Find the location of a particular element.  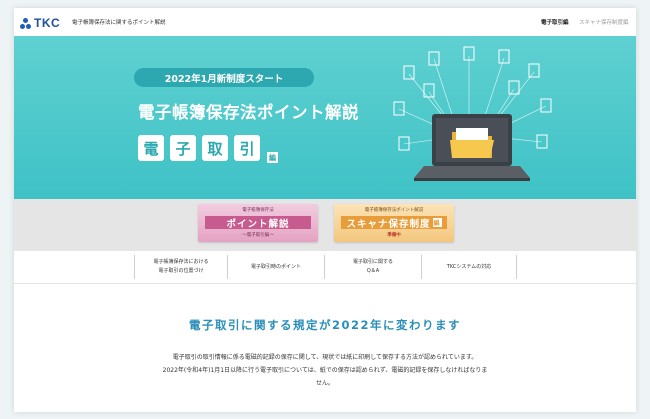

tab-position: 電子帳簿保存法における 電子取引の位置づけ is located at coordinates (181, 267).